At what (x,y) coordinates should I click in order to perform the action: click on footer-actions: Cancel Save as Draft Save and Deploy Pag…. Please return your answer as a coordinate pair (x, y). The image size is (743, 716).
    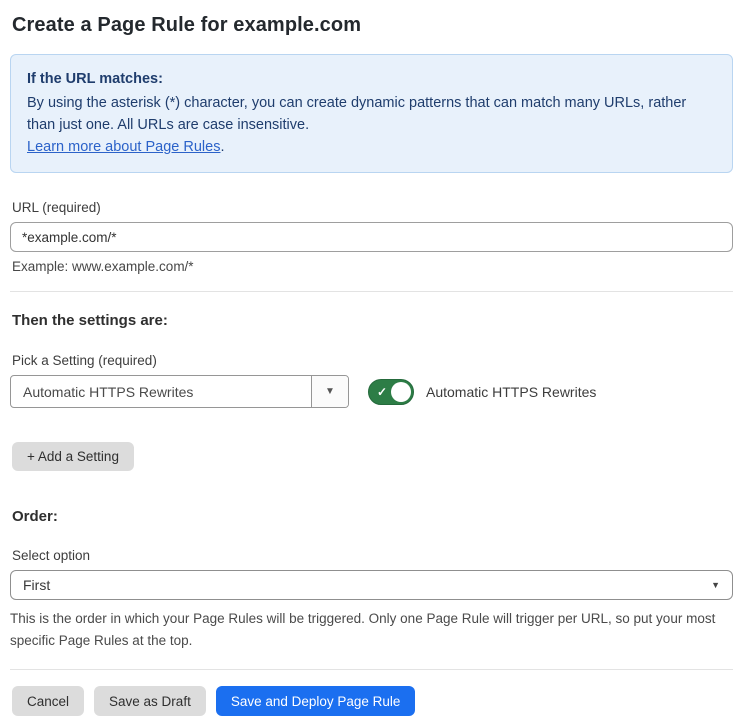
    Looking at the image, I should click on (371, 701).